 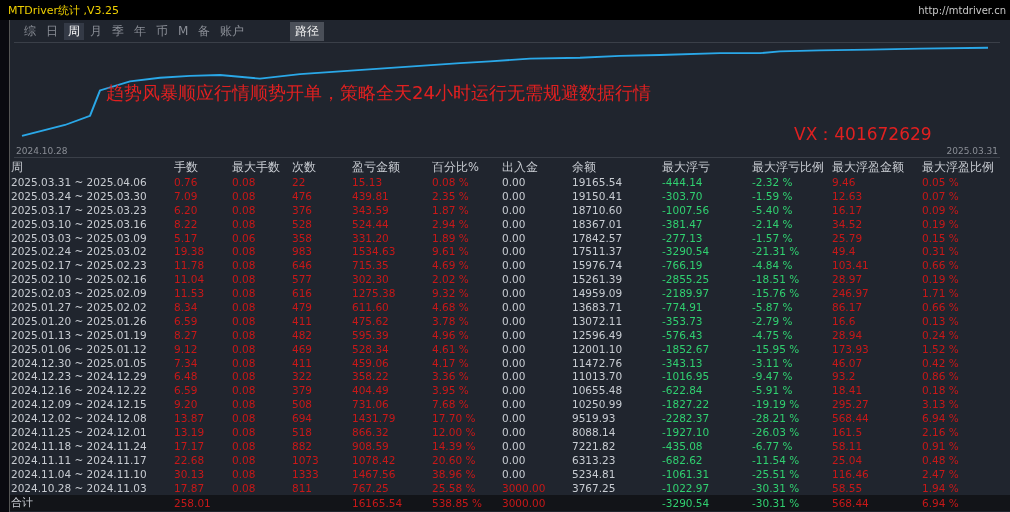 What do you see at coordinates (851, 293) in the screenshot?
I see `table-cell-text: 246.97` at bounding box center [851, 293].